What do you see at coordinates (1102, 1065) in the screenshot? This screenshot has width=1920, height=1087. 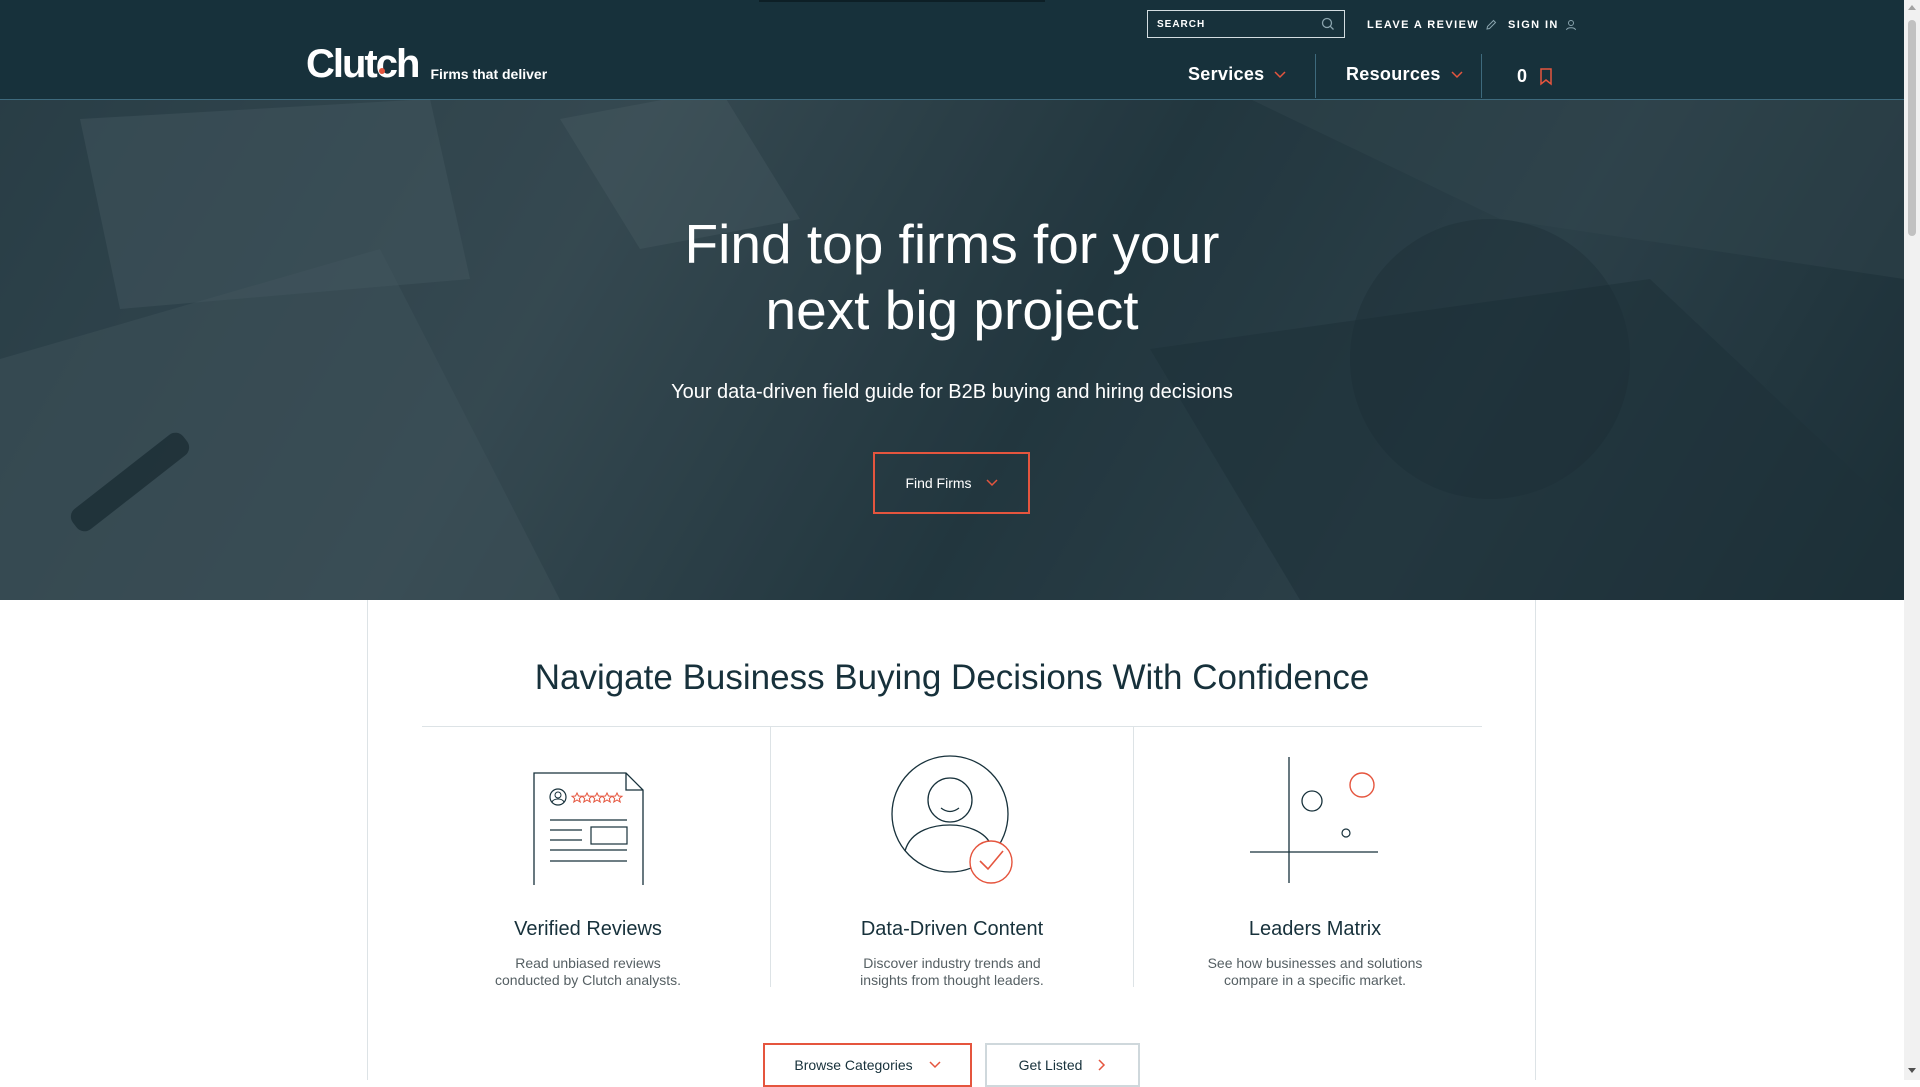 I see `chevron-right-icon` at bounding box center [1102, 1065].